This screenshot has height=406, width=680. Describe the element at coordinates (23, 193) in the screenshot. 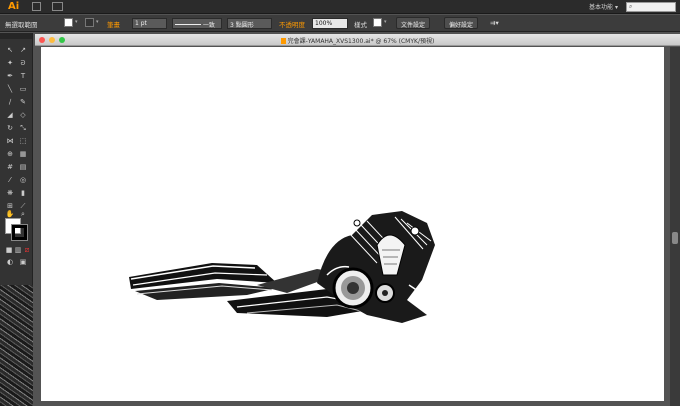

I see `graph-tool-icon: ▮` at that location.